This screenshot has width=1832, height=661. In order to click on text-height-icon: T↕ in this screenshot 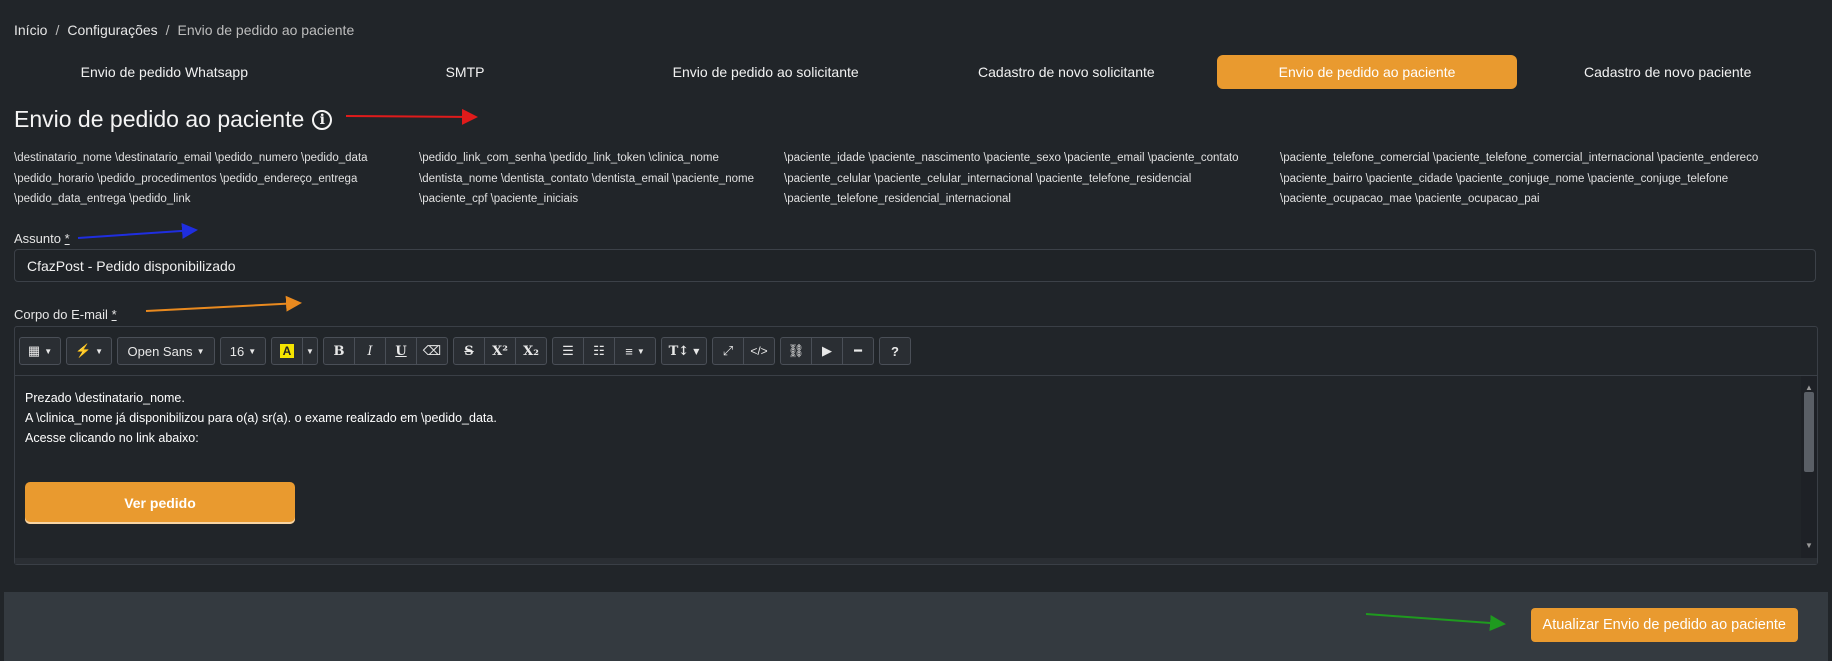, I will do `click(679, 351)`.